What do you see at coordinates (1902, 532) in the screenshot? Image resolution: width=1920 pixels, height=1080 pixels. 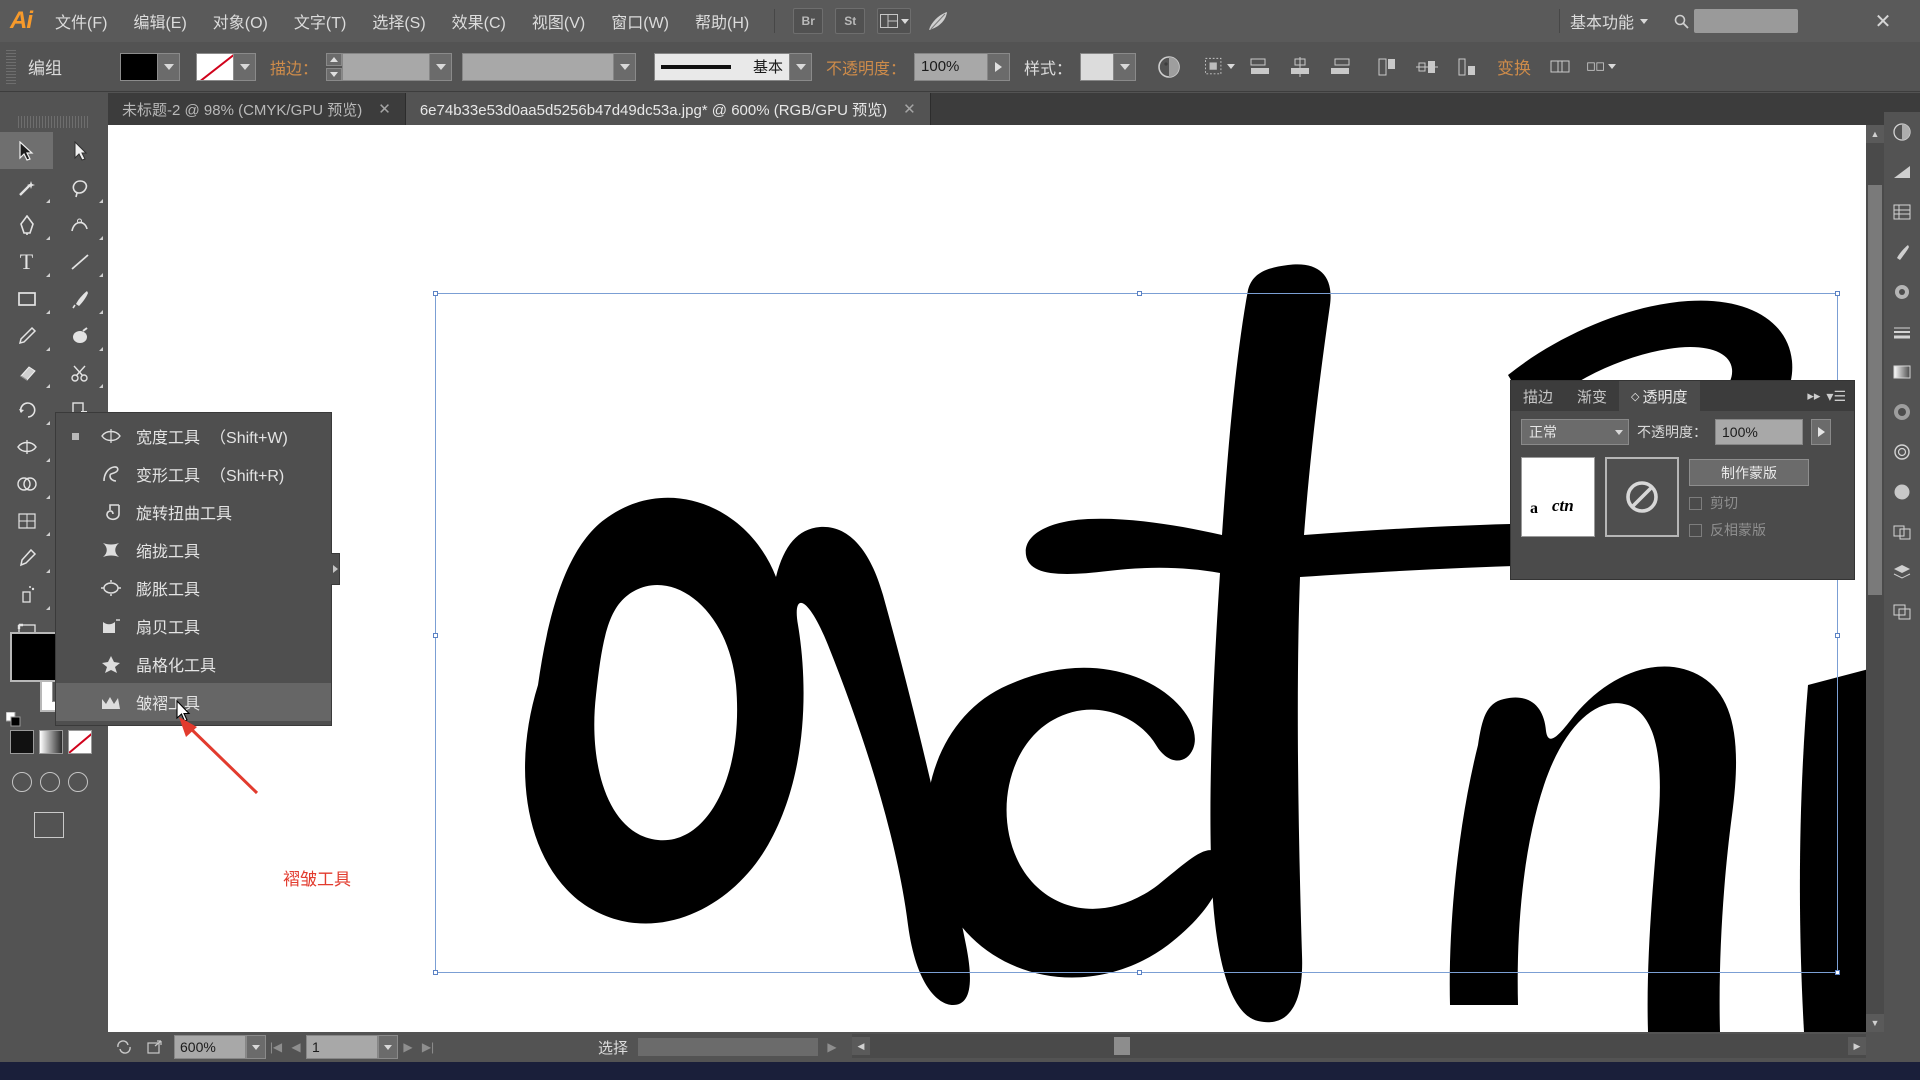 I see `pathfinder-panel-icon` at bounding box center [1902, 532].